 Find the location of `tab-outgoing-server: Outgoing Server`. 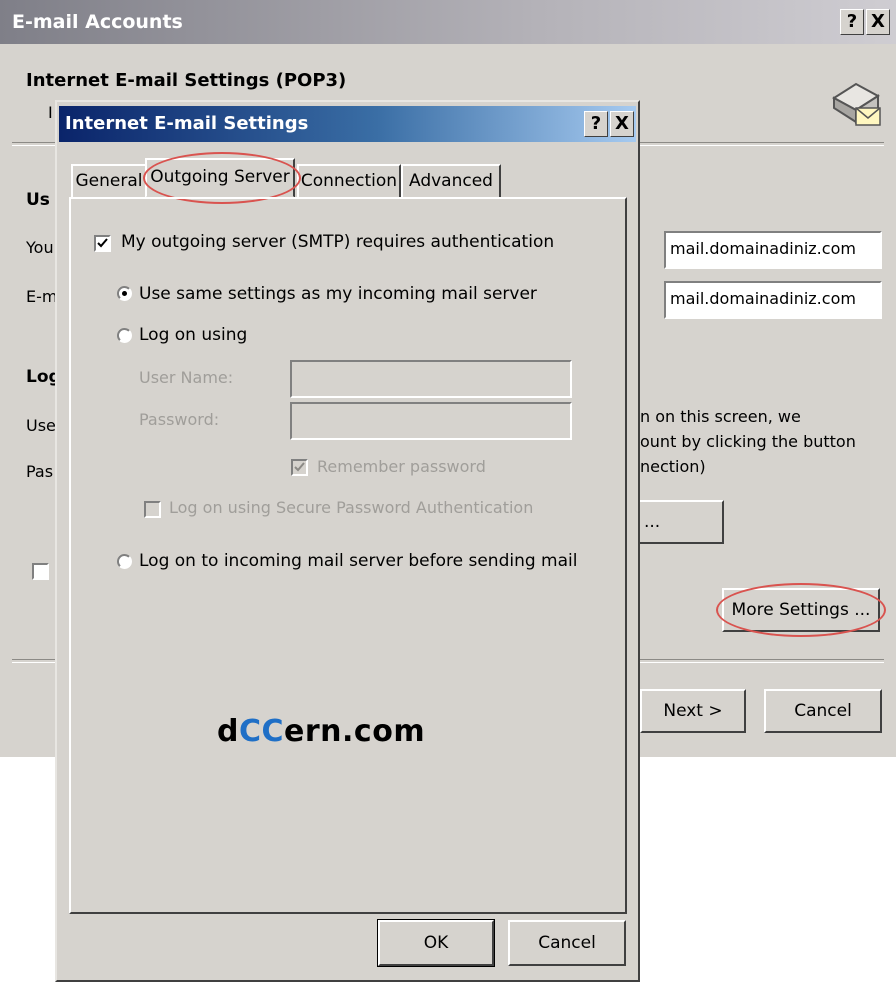

tab-outgoing-server: Outgoing Server is located at coordinates (220, 178).